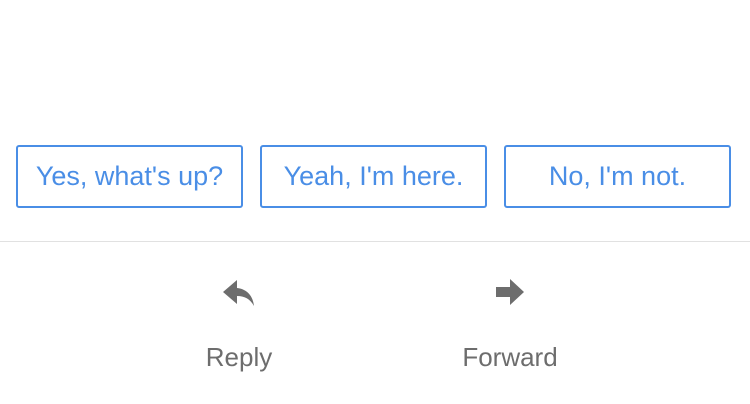  What do you see at coordinates (510, 294) in the screenshot?
I see `forward-arrow-icon` at bounding box center [510, 294].